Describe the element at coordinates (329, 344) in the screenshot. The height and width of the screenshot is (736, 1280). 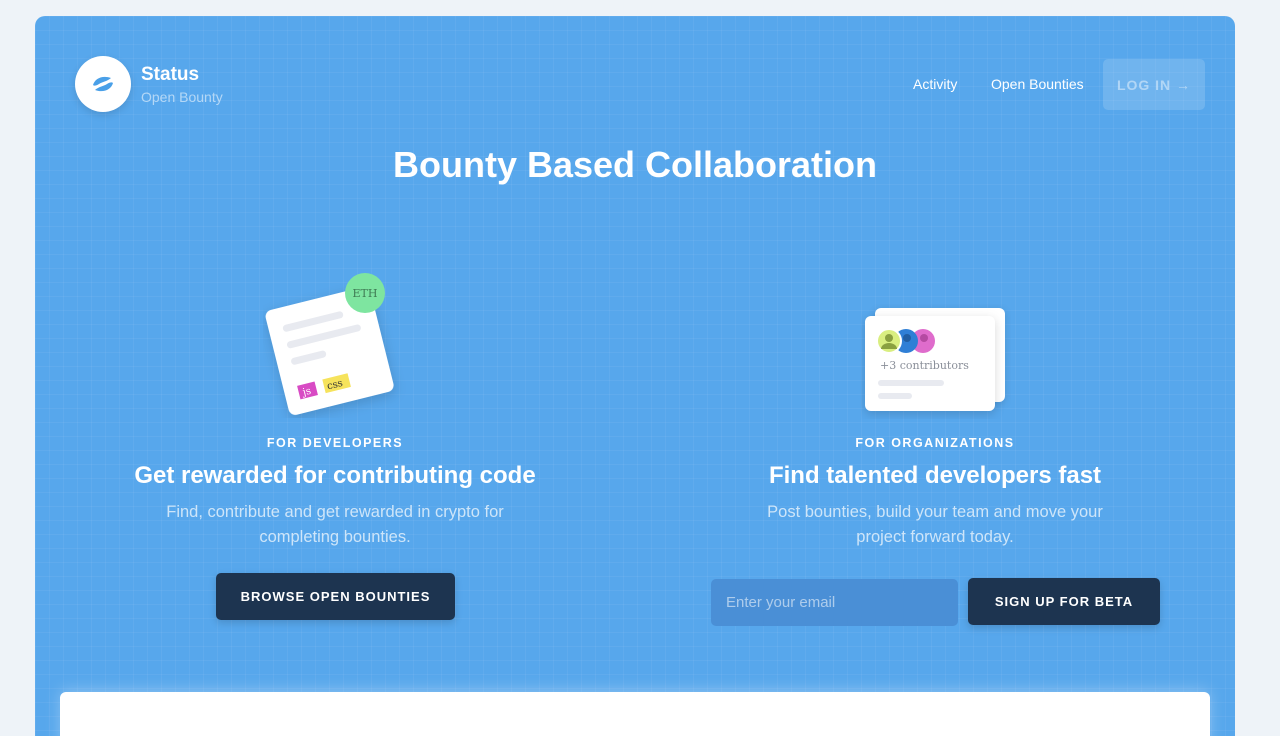
I see `bounty-card-illustration: js css ETH` at that location.